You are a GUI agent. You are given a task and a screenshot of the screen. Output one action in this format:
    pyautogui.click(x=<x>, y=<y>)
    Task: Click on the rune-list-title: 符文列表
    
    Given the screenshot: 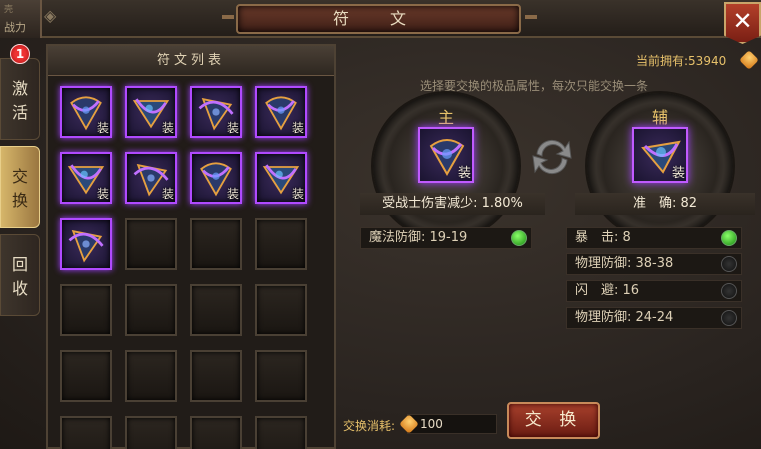 What is the action you would take?
    pyautogui.click(x=190, y=60)
    